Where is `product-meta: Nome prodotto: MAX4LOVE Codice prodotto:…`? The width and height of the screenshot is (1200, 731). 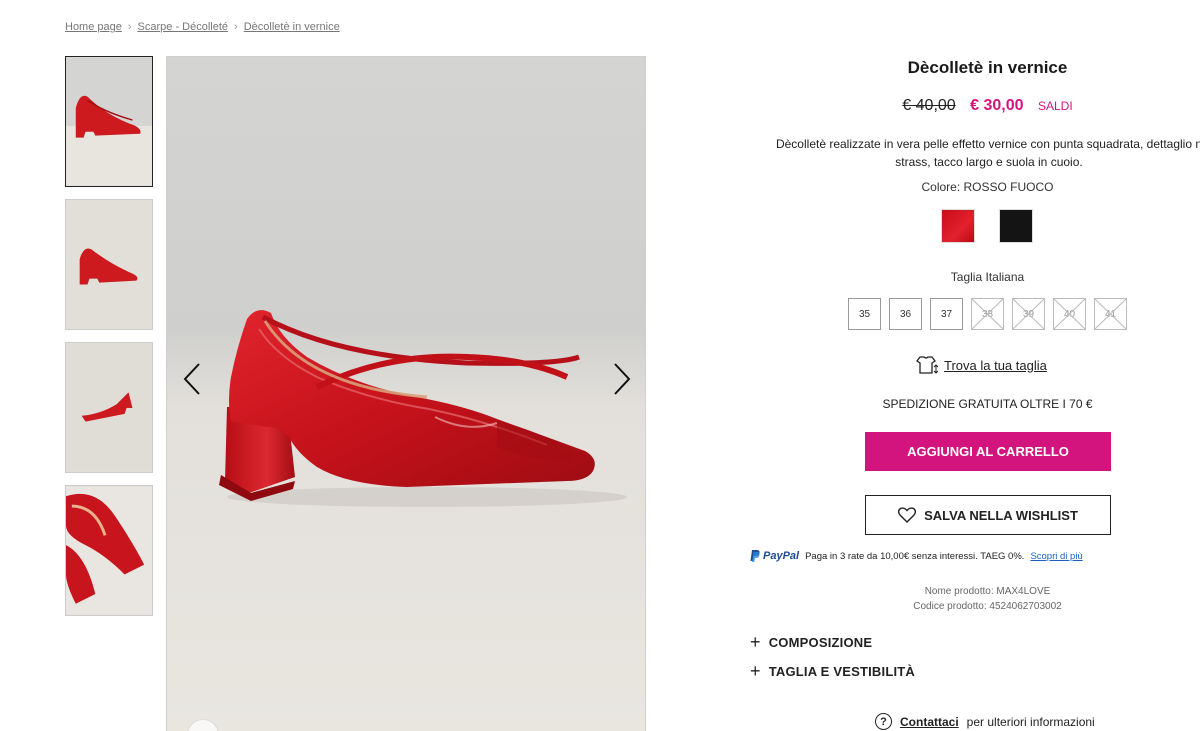
product-meta: Nome prodotto: MAX4LOVE Codice prodotto:… is located at coordinates (970, 599).